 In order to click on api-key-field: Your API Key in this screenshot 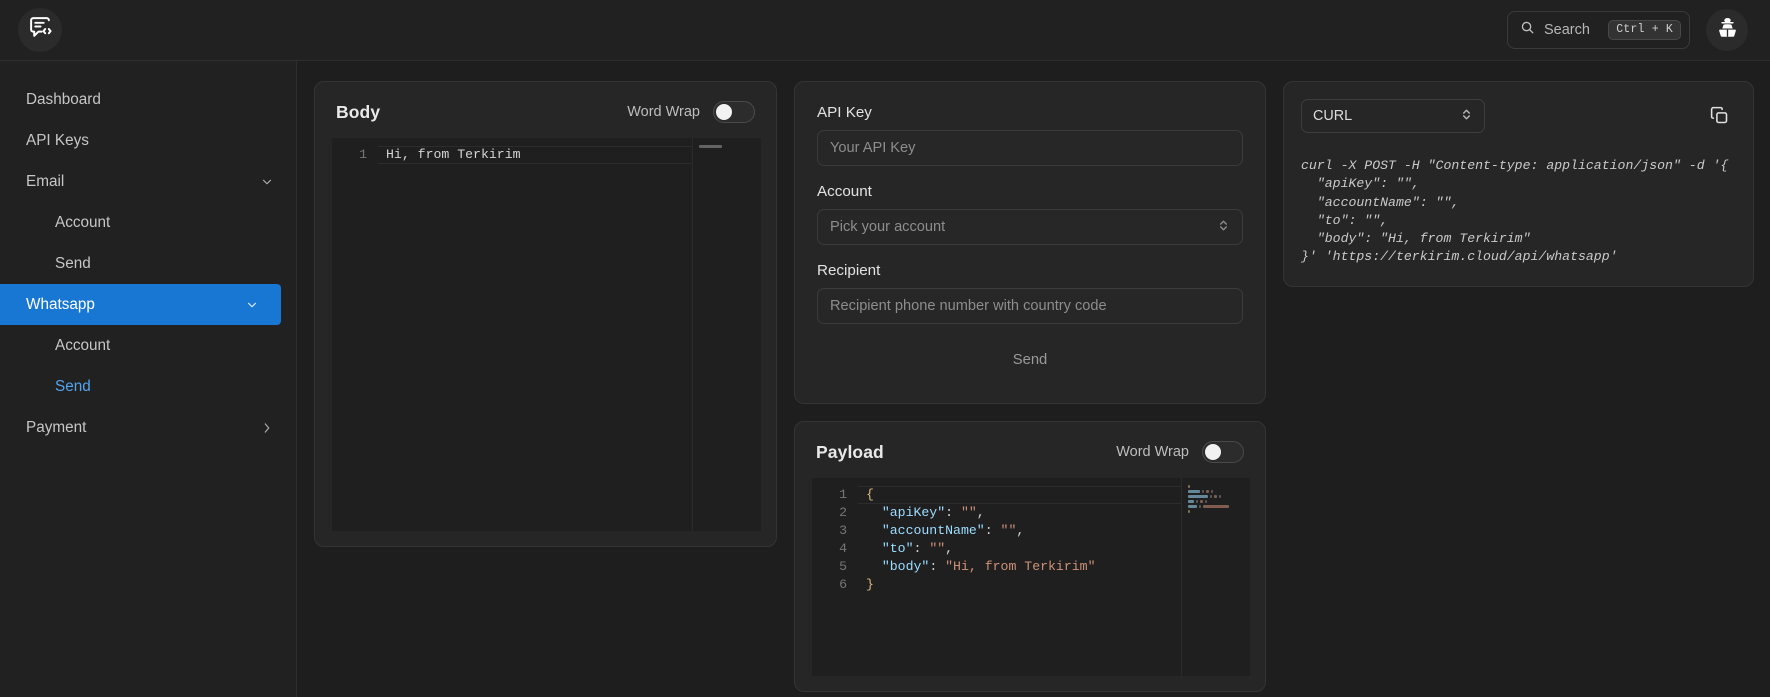, I will do `click(1030, 148)`.